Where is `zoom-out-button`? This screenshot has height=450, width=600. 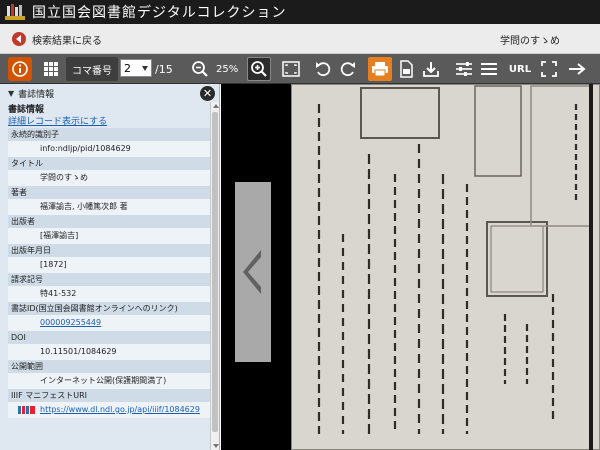 zoom-out-button is located at coordinates (200, 69).